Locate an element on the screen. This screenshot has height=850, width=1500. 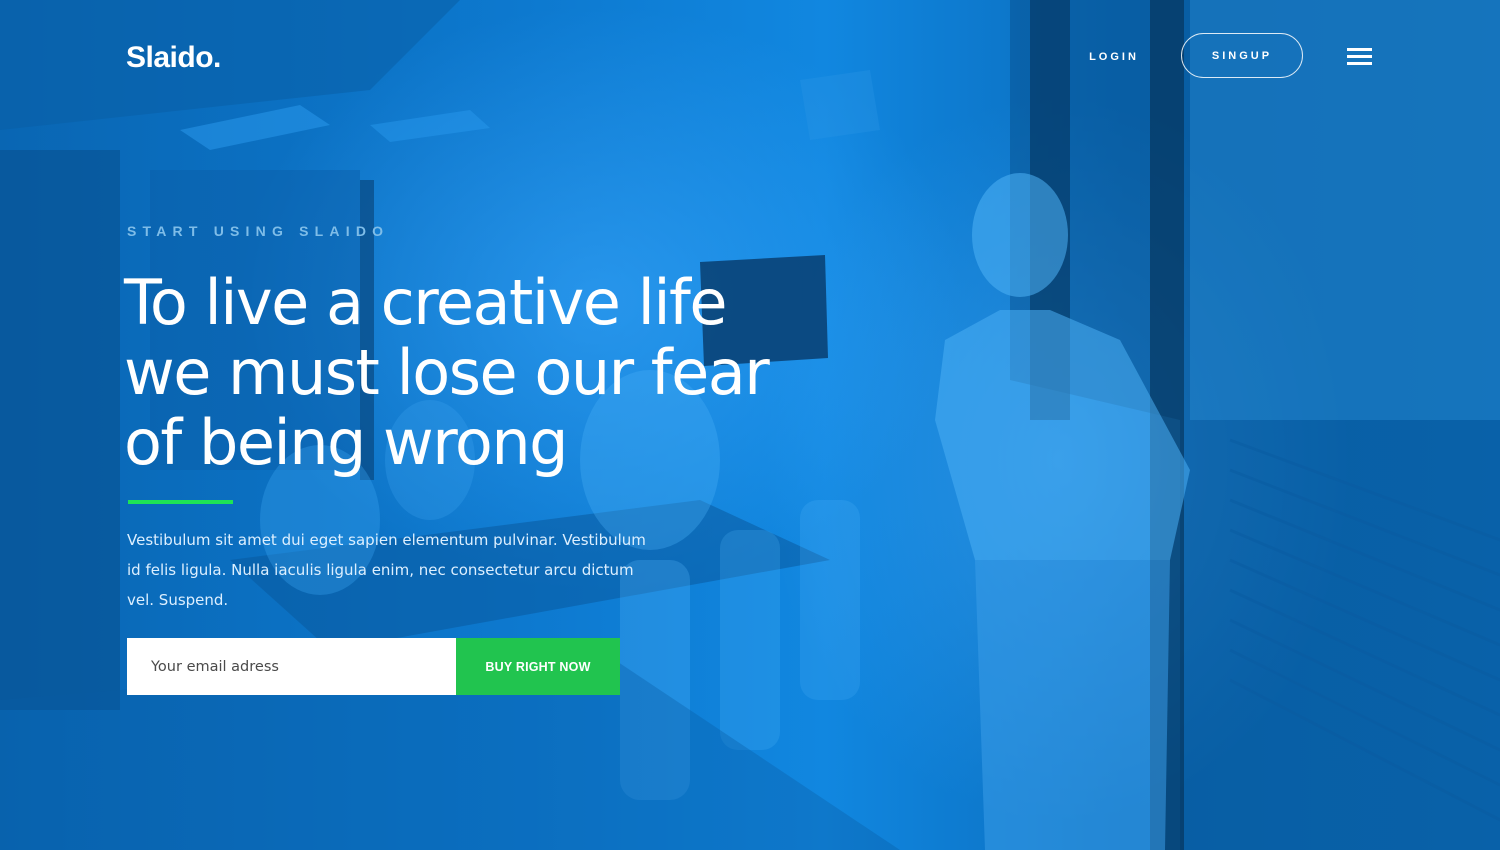
headline-line: we must lose our fear is located at coordinates (447, 372).